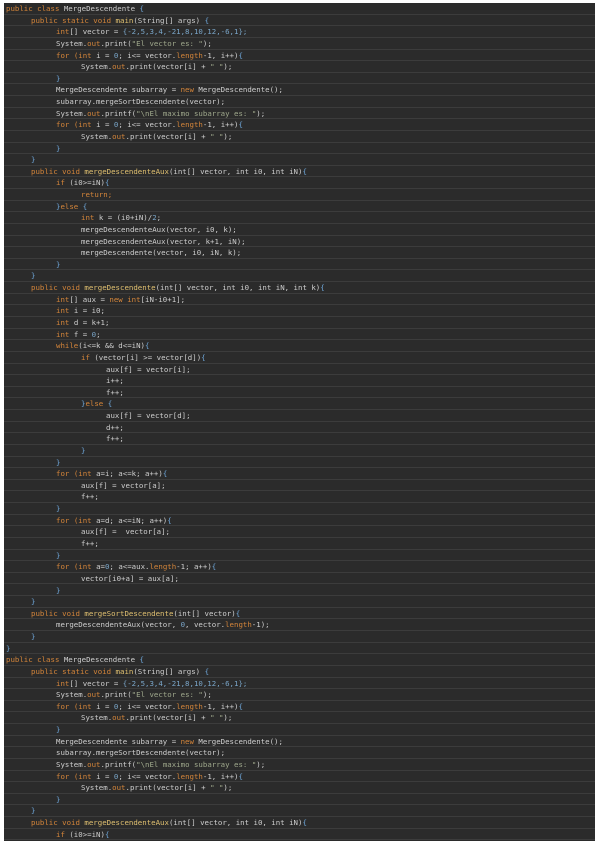  I want to click on code-token: (String[] args), so click(169, 20).